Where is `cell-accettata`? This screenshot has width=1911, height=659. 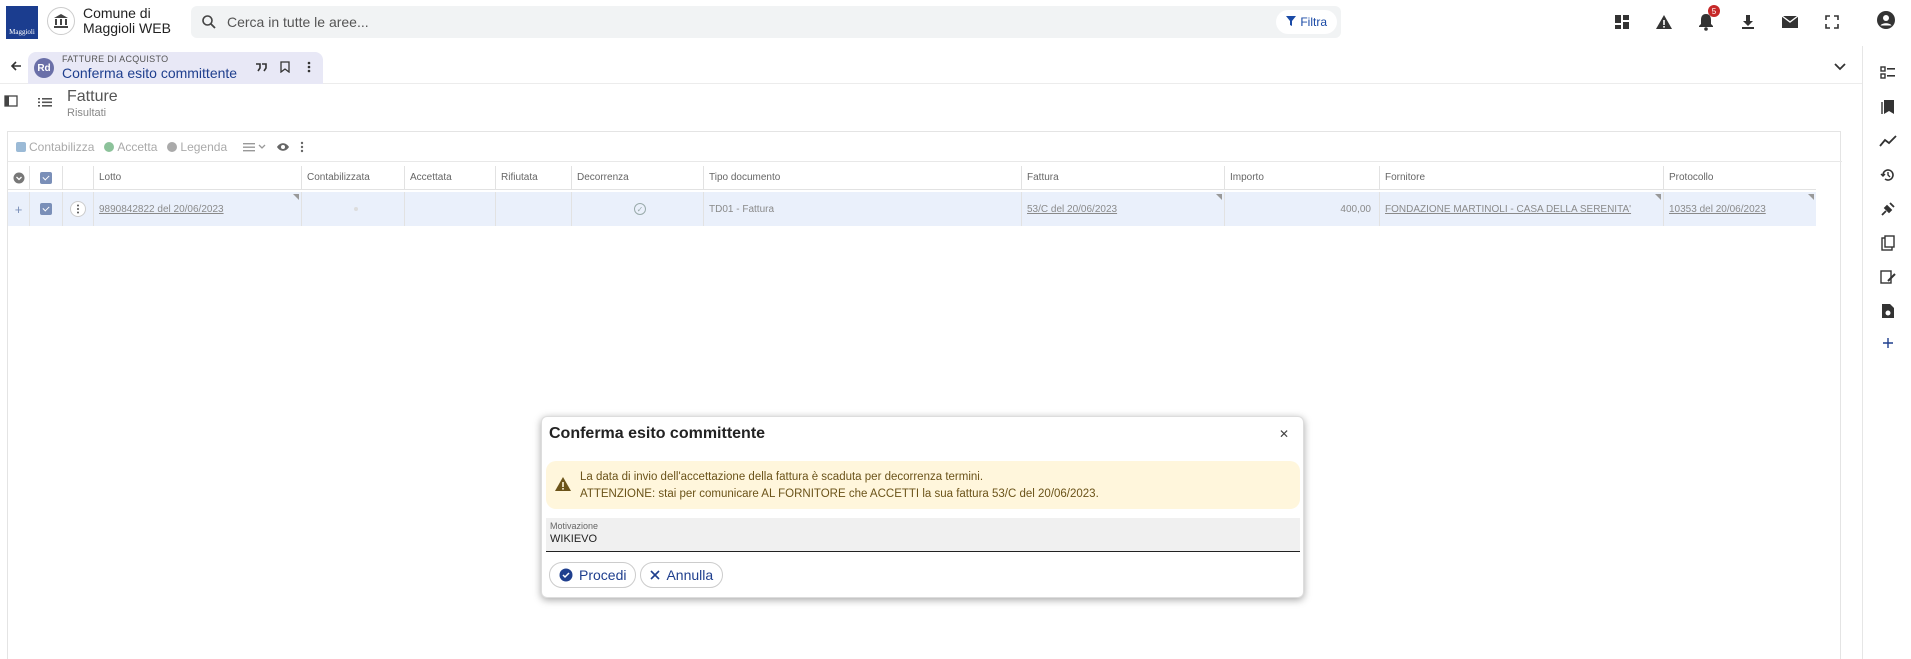 cell-accettata is located at coordinates (450, 209).